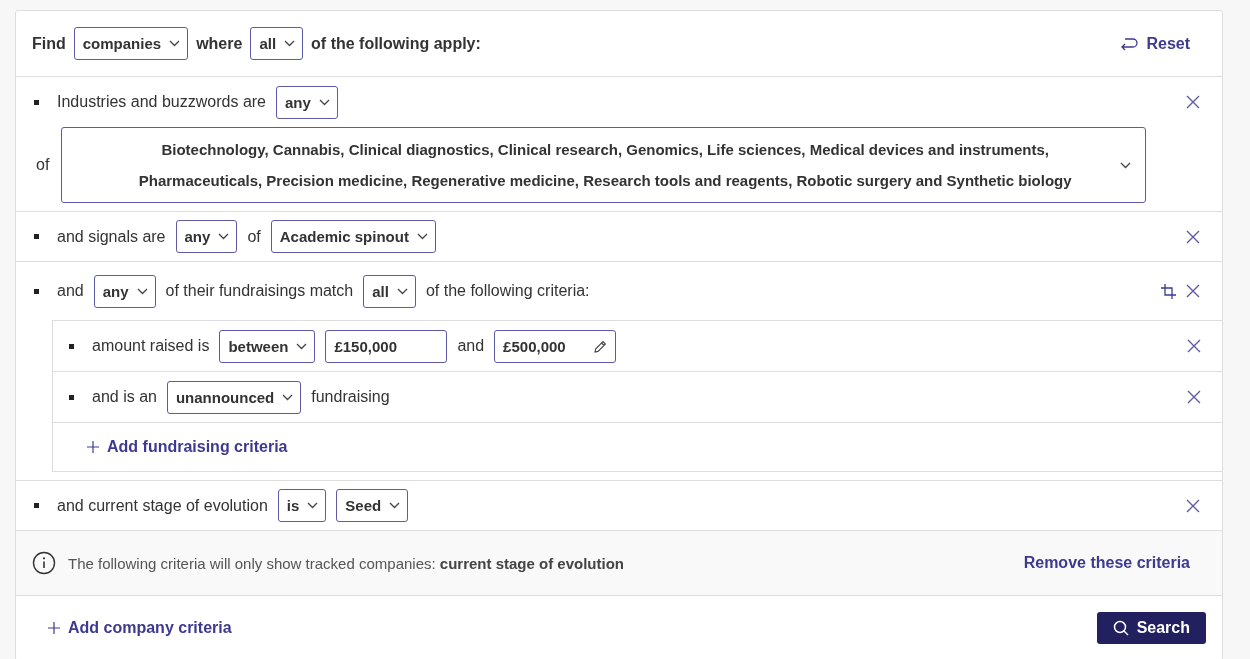  Describe the element at coordinates (353, 236) in the screenshot. I see `dropdown: Academic spinout` at that location.